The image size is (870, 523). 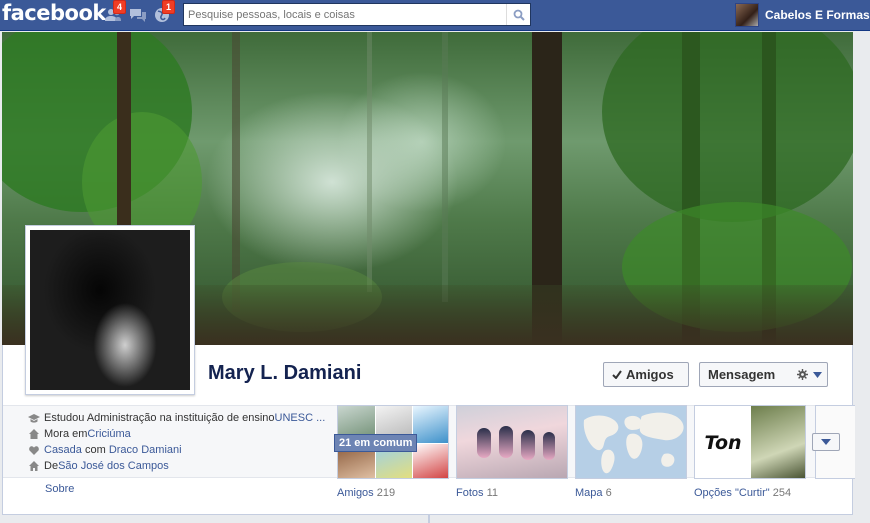 What do you see at coordinates (59, 489) in the screenshot?
I see `about-link: Sobre` at bounding box center [59, 489].